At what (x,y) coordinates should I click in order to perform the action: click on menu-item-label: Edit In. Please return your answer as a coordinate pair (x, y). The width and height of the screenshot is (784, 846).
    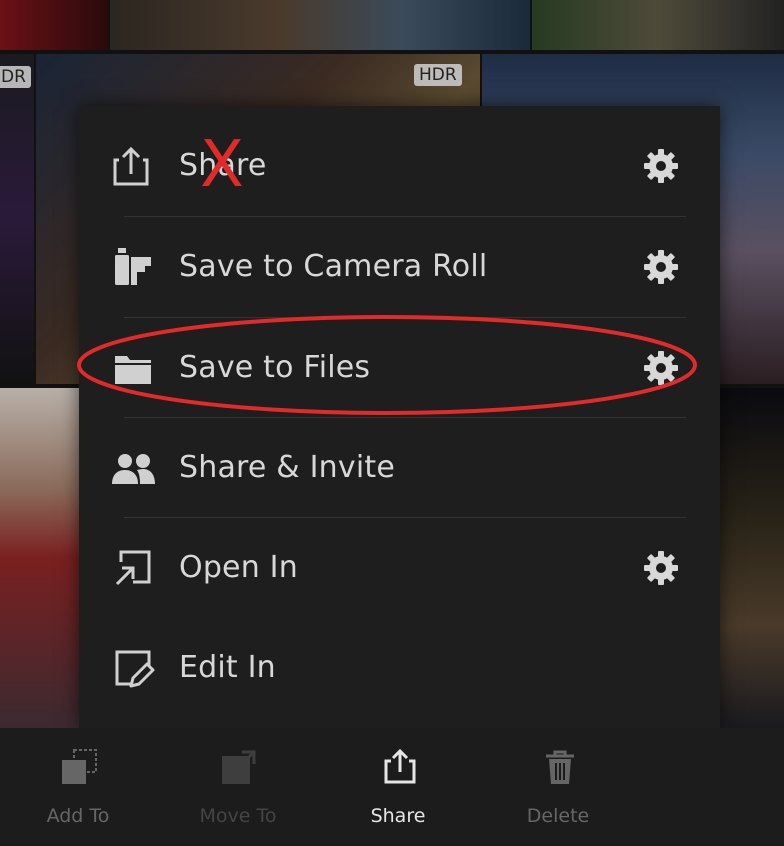
    Looking at the image, I should click on (227, 667).